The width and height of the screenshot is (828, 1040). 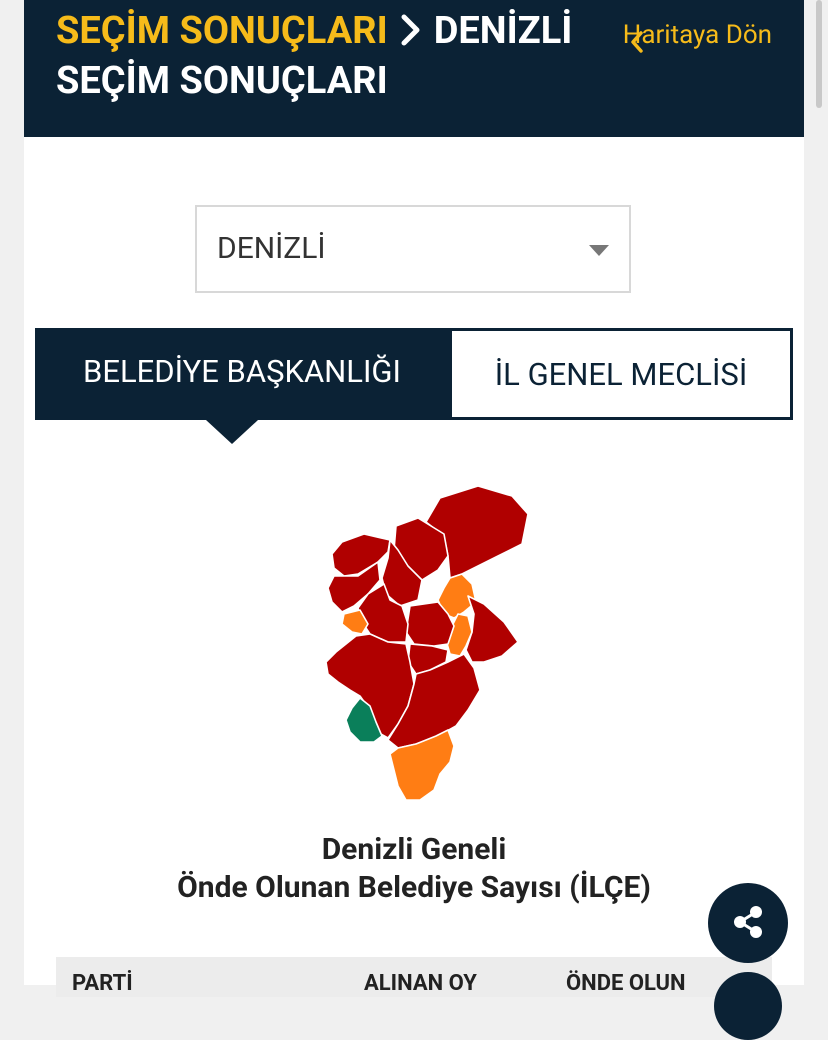 I want to click on breadcrumb-root: SEÇİM SONUÇLARI, so click(x=222, y=31).